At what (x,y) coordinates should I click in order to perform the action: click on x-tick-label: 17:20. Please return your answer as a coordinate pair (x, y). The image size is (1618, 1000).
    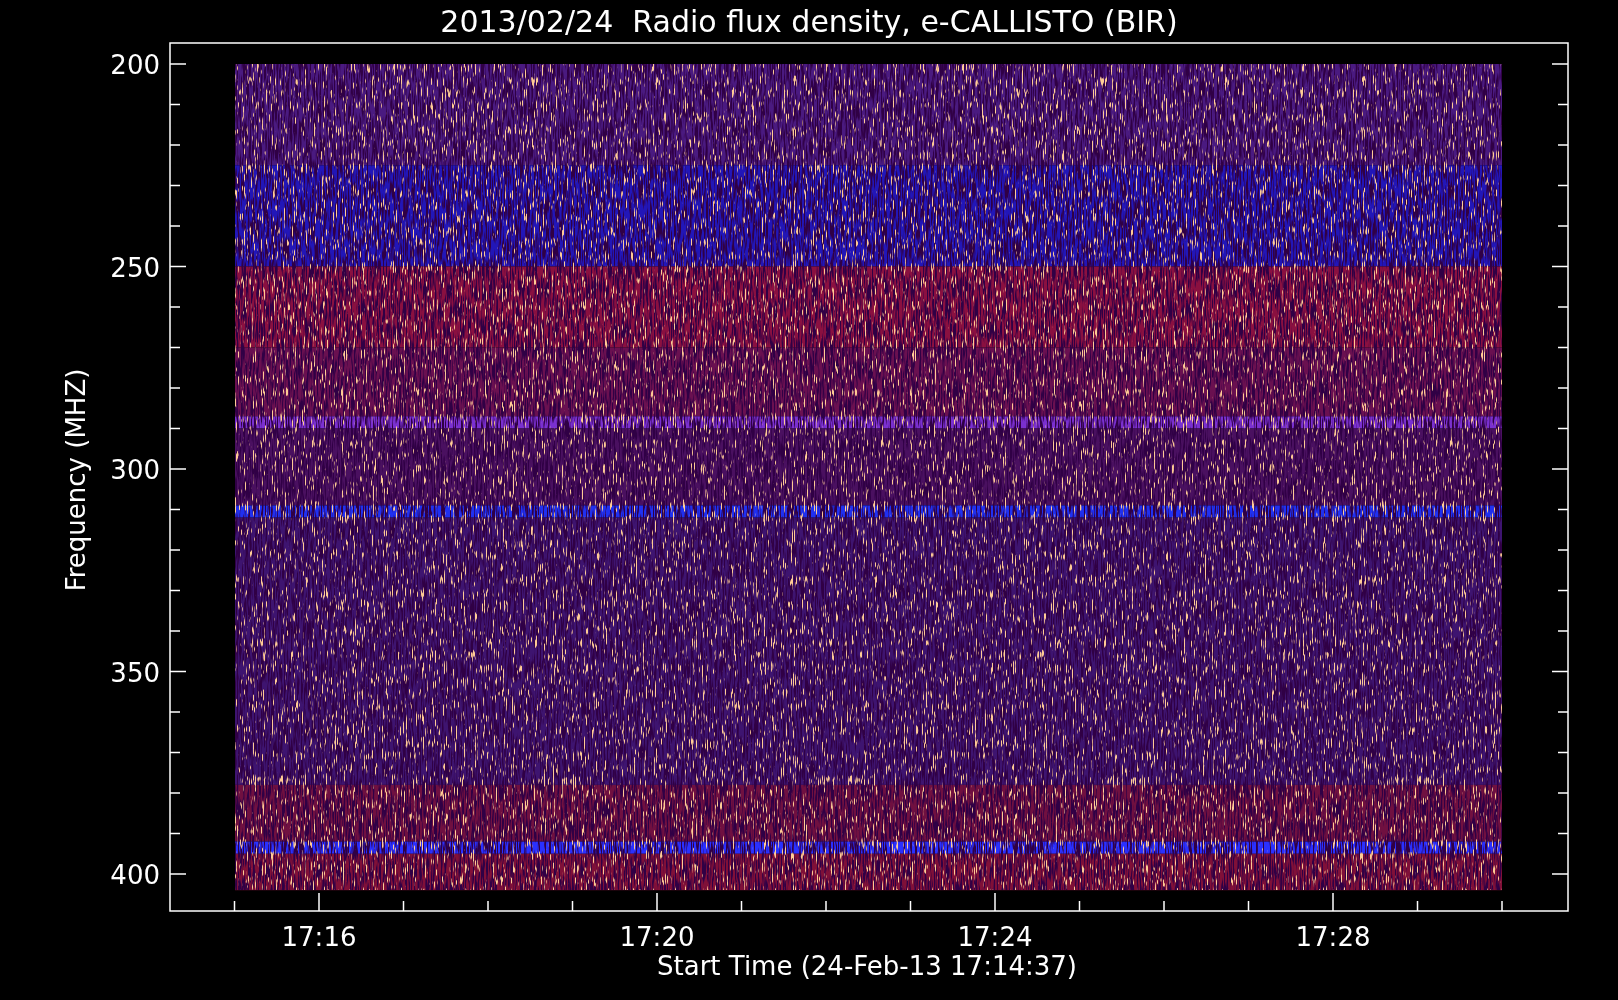
    Looking at the image, I should click on (657, 937).